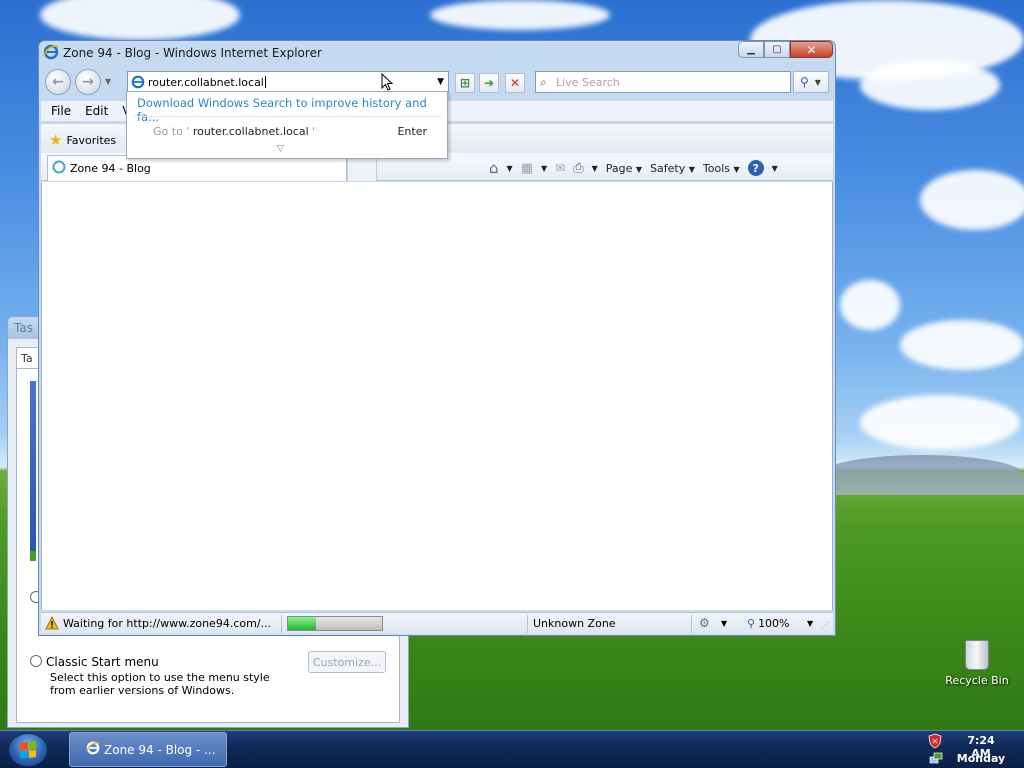 The height and width of the screenshot is (768, 1024). I want to click on read-mail-icon: ✉, so click(560, 168).